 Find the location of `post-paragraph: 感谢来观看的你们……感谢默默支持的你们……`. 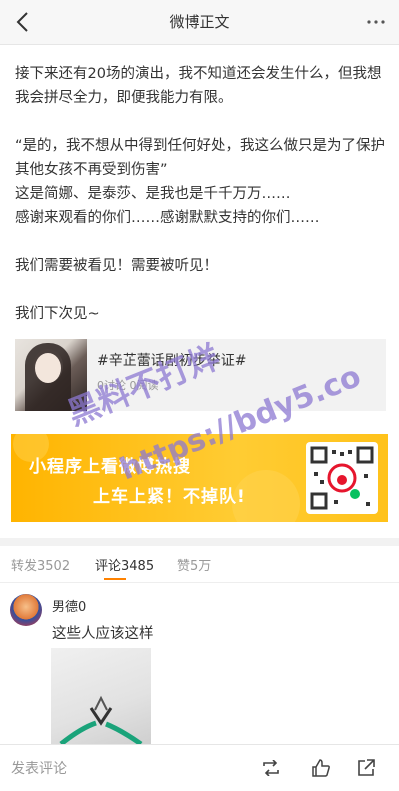

post-paragraph: 感谢来观看的你们……感谢默默支持的你们…… is located at coordinates (167, 218).